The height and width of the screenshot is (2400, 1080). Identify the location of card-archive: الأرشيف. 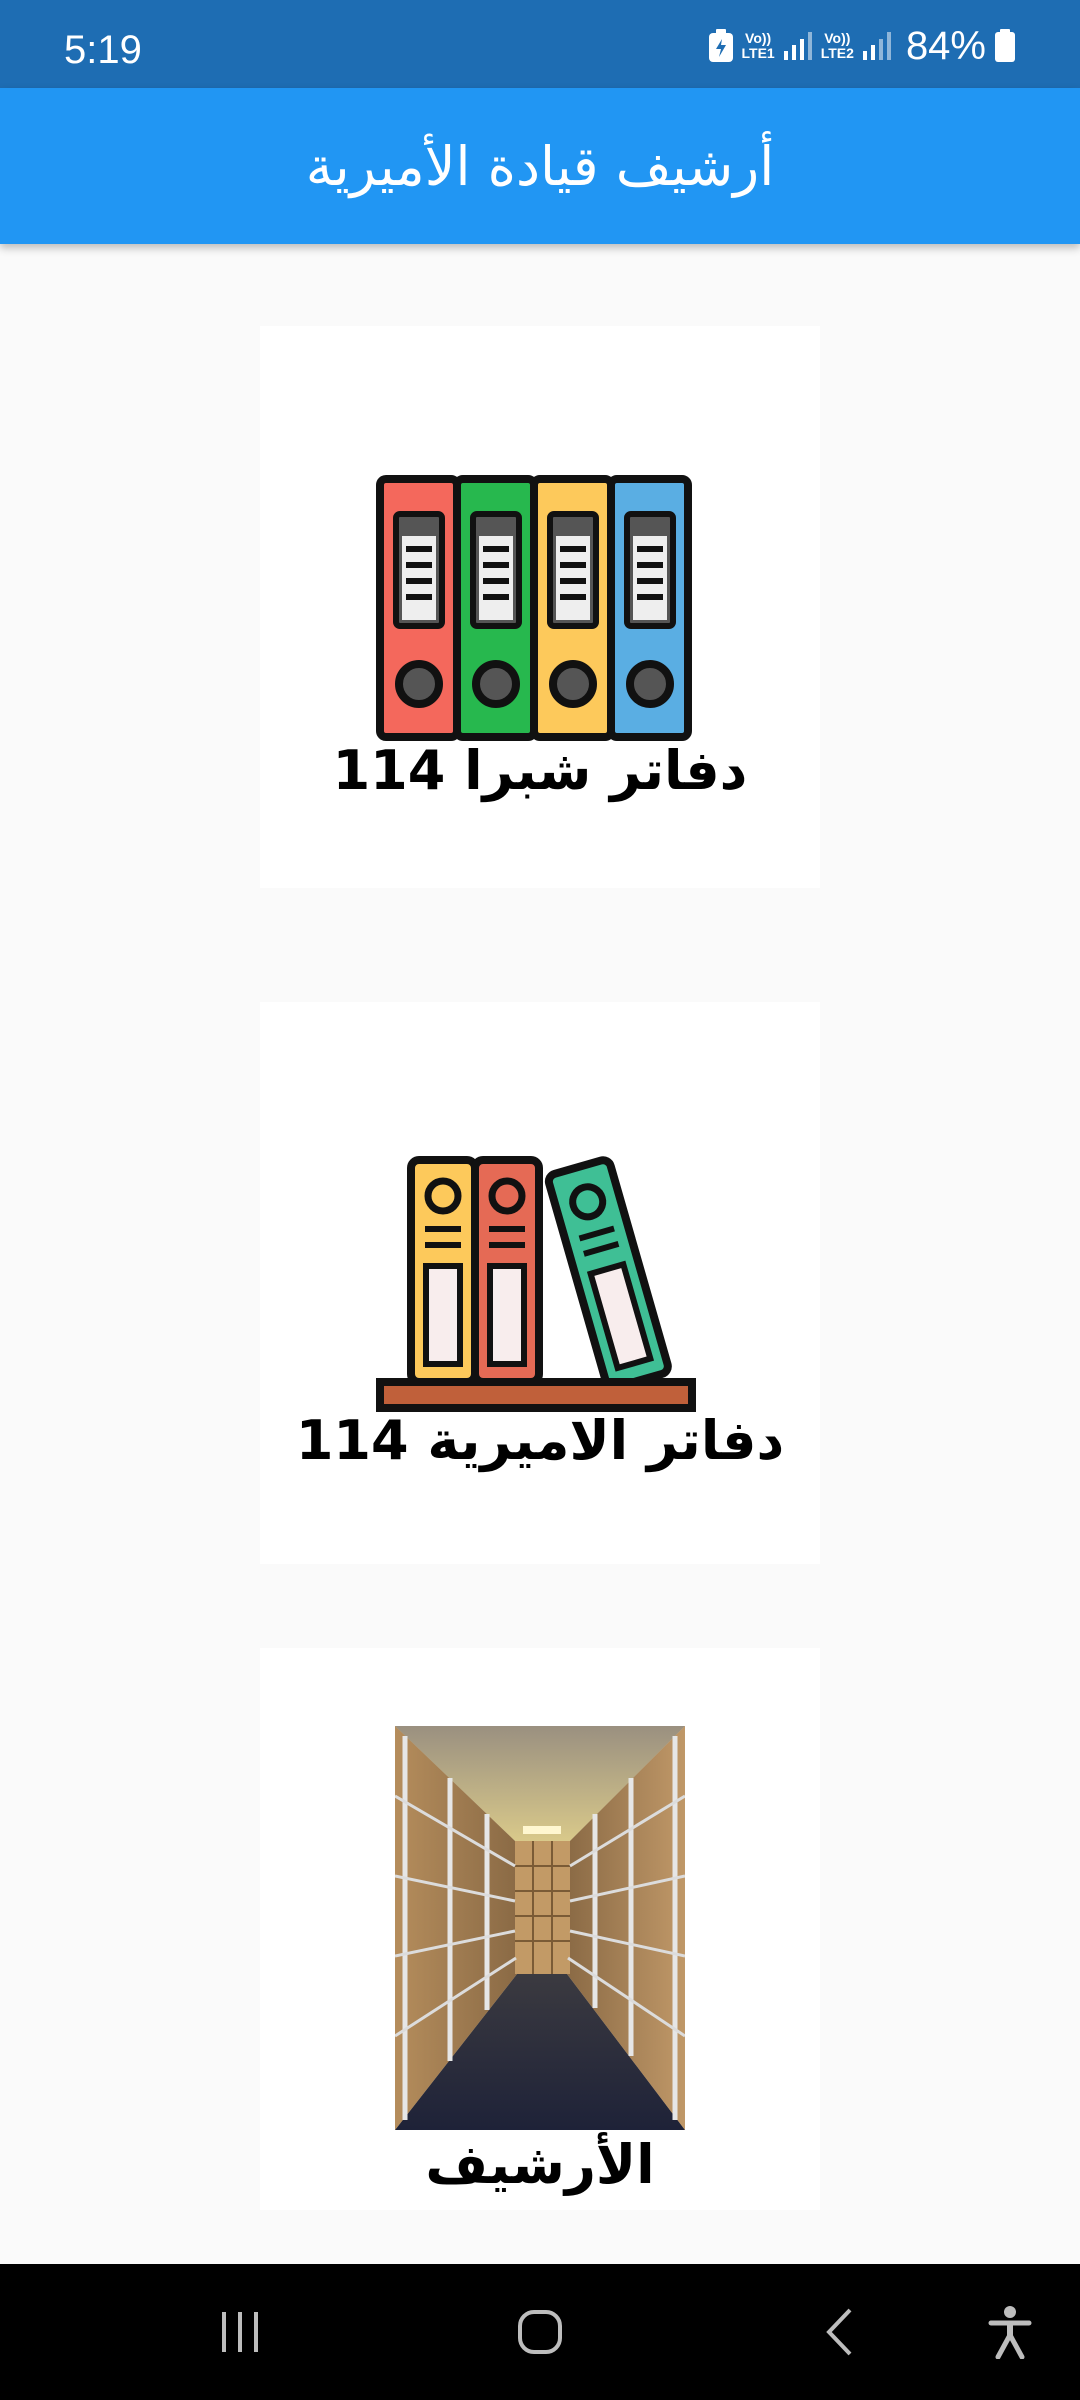
(540, 1929).